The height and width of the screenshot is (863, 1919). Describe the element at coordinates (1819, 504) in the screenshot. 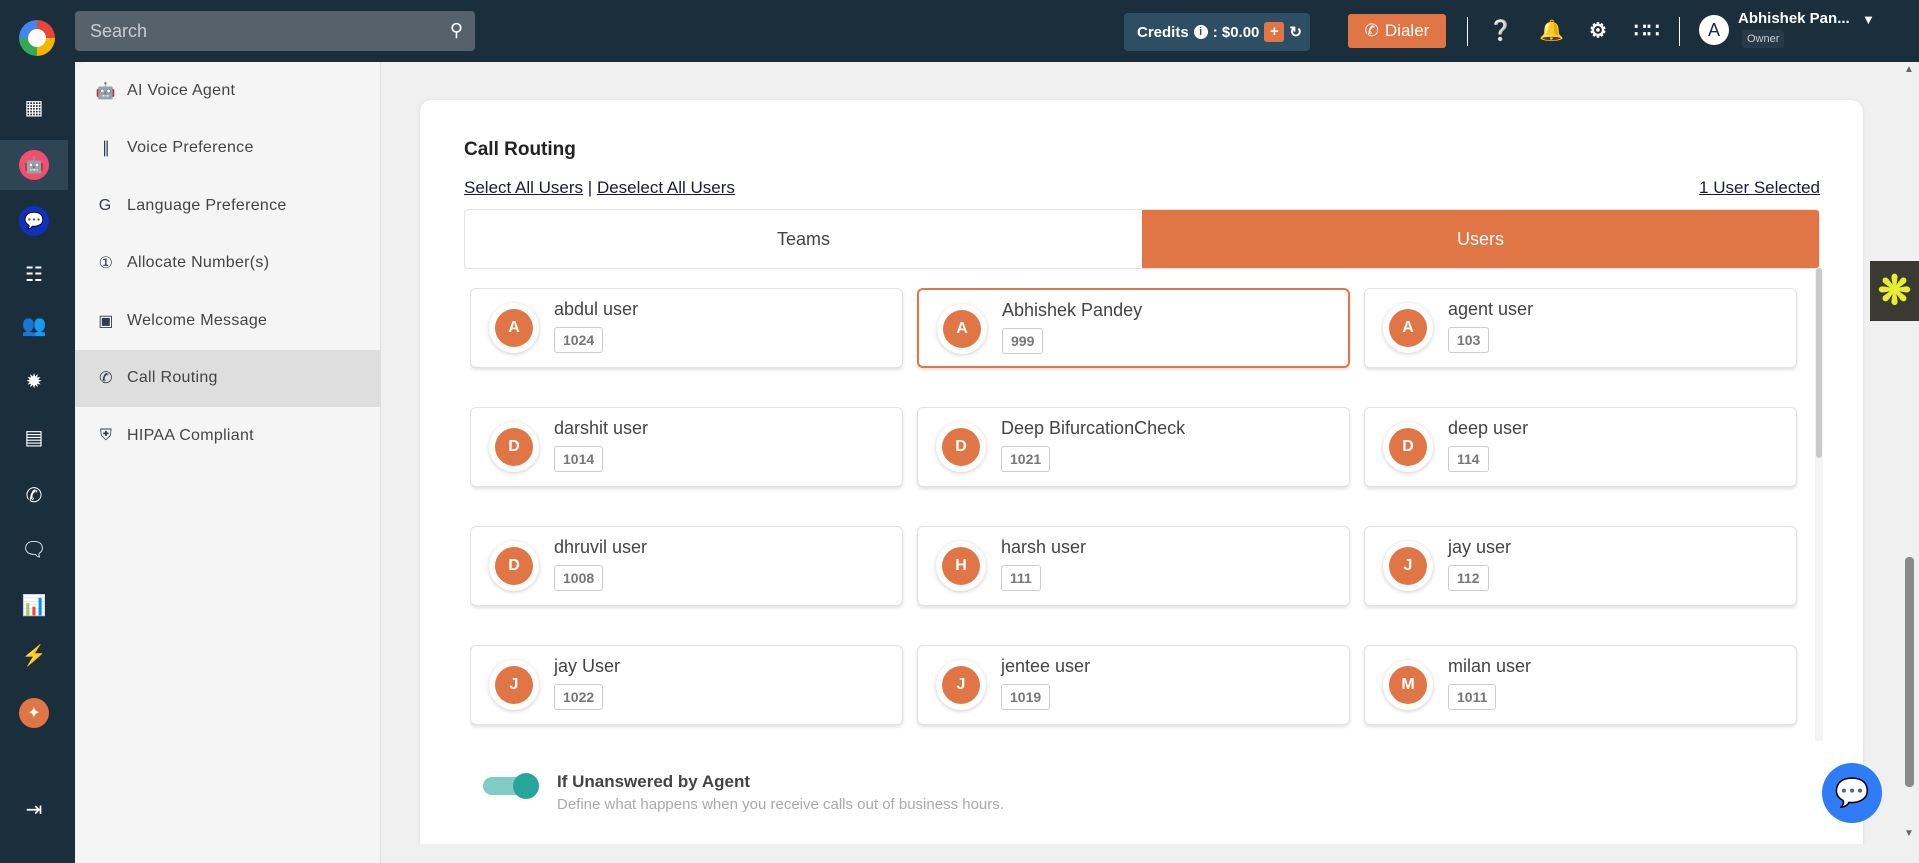

I see `user-grid-scrollbar` at that location.